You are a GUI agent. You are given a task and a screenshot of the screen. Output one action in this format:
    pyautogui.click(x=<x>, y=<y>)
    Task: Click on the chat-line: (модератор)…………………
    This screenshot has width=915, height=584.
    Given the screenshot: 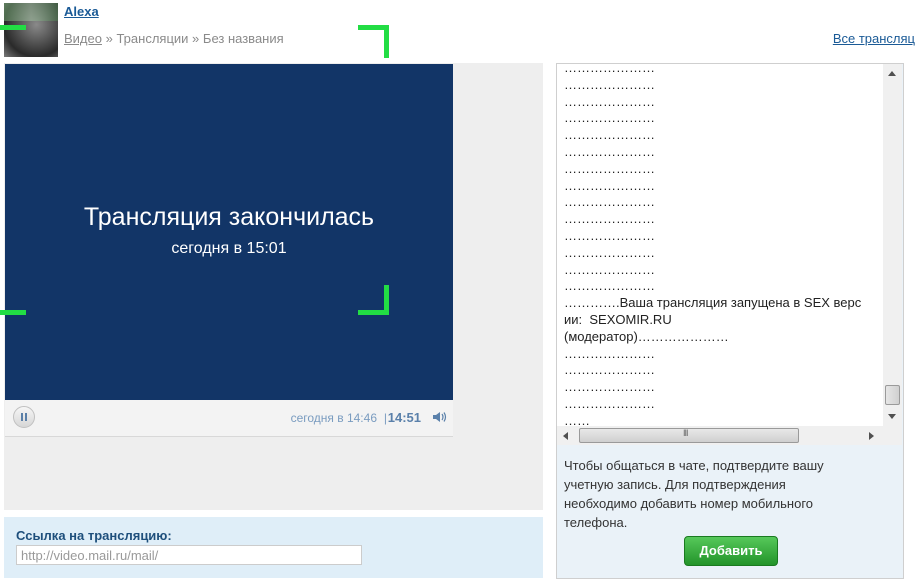 What is the action you would take?
    pyautogui.click(x=646, y=336)
    